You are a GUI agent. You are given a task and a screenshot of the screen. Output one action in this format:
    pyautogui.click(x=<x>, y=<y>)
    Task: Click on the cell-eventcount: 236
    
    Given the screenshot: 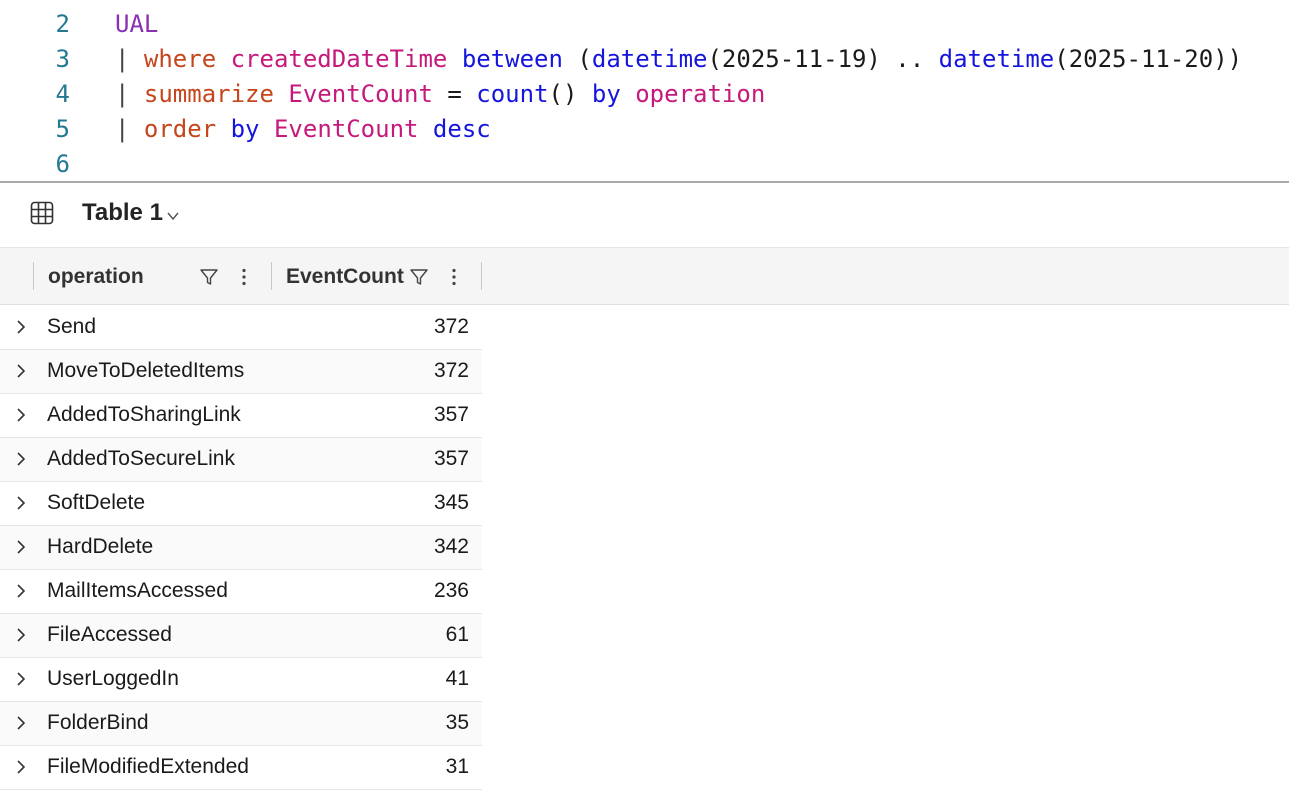 What is the action you would take?
    pyautogui.click(x=451, y=590)
    